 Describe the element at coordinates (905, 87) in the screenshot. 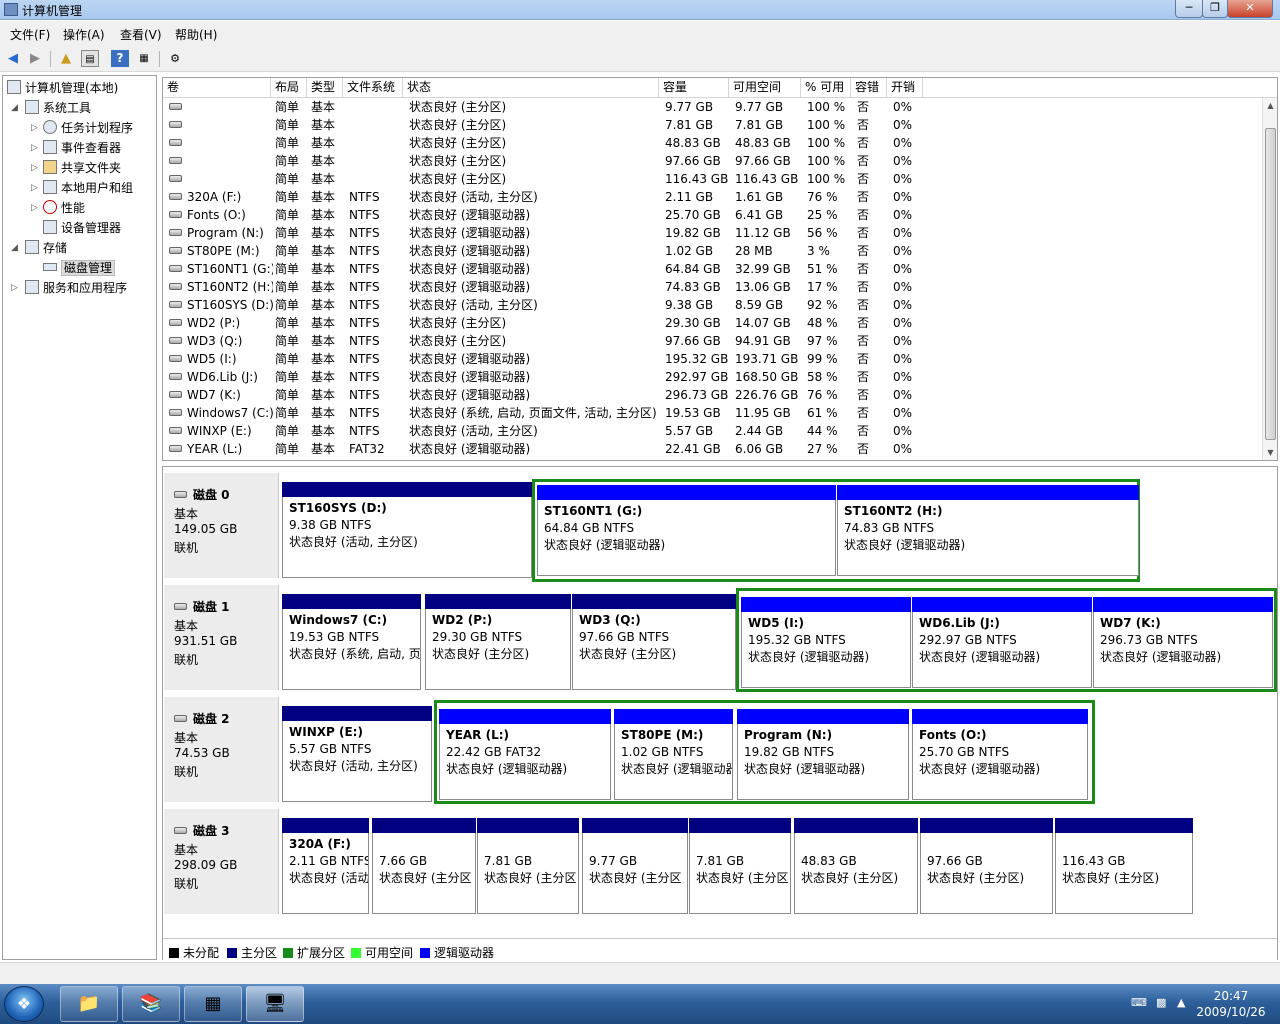

I see `column-header-overhead: 开销` at that location.